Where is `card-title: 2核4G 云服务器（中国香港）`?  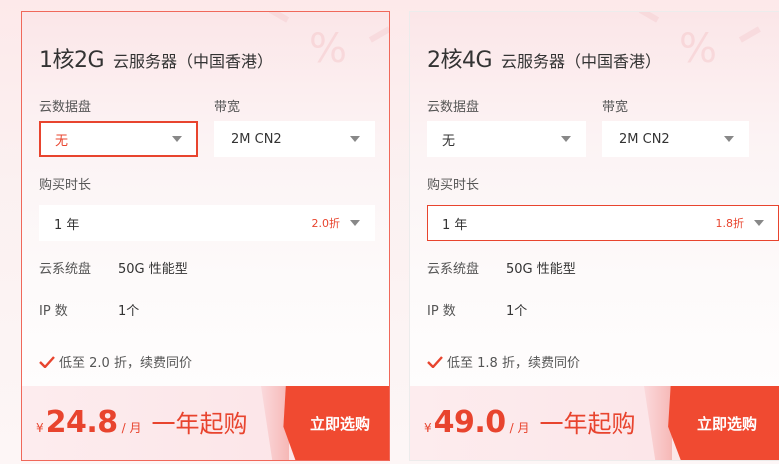 card-title: 2核4G 云服务器（中国香港） is located at coordinates (544, 58).